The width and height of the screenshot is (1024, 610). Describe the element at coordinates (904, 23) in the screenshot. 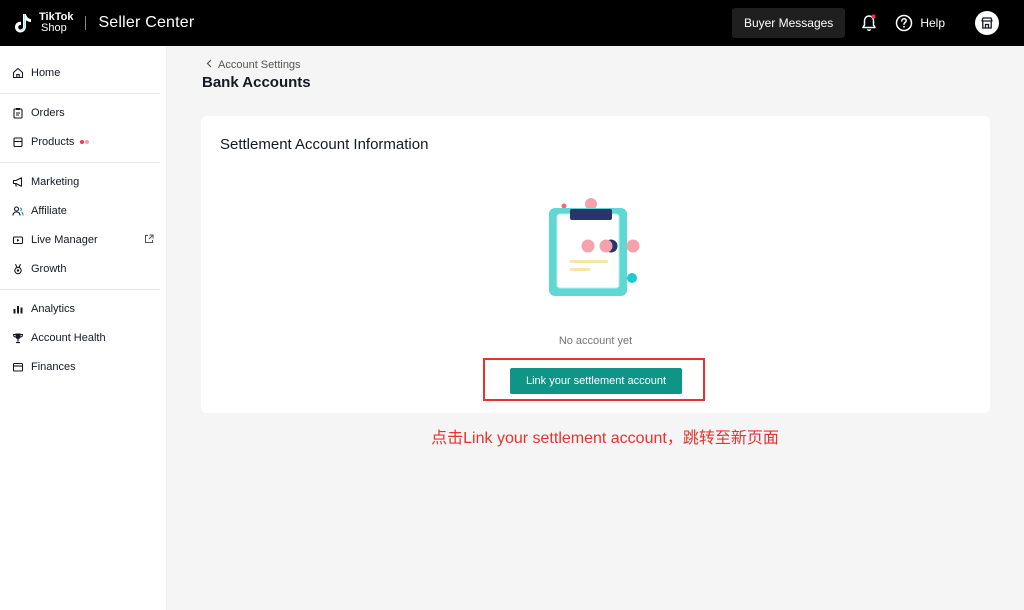

I see `help-icon` at that location.